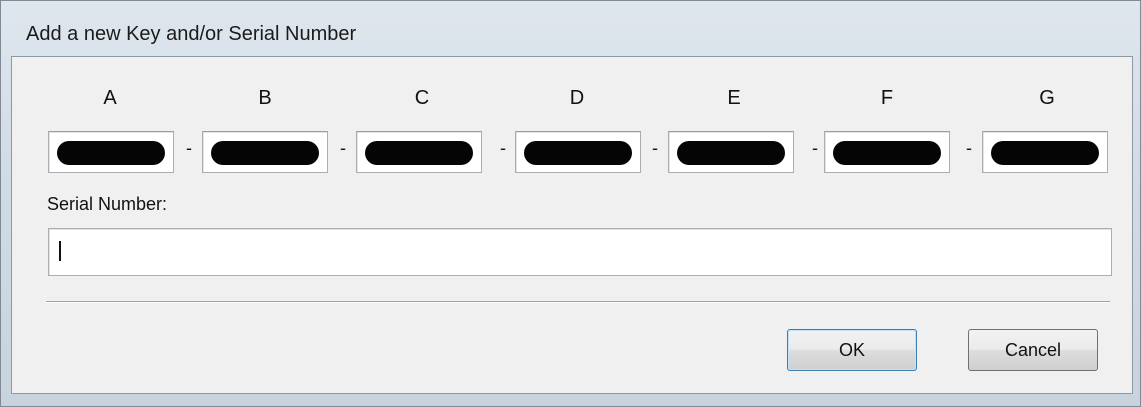  I want to click on column-label-e: E, so click(734, 98).